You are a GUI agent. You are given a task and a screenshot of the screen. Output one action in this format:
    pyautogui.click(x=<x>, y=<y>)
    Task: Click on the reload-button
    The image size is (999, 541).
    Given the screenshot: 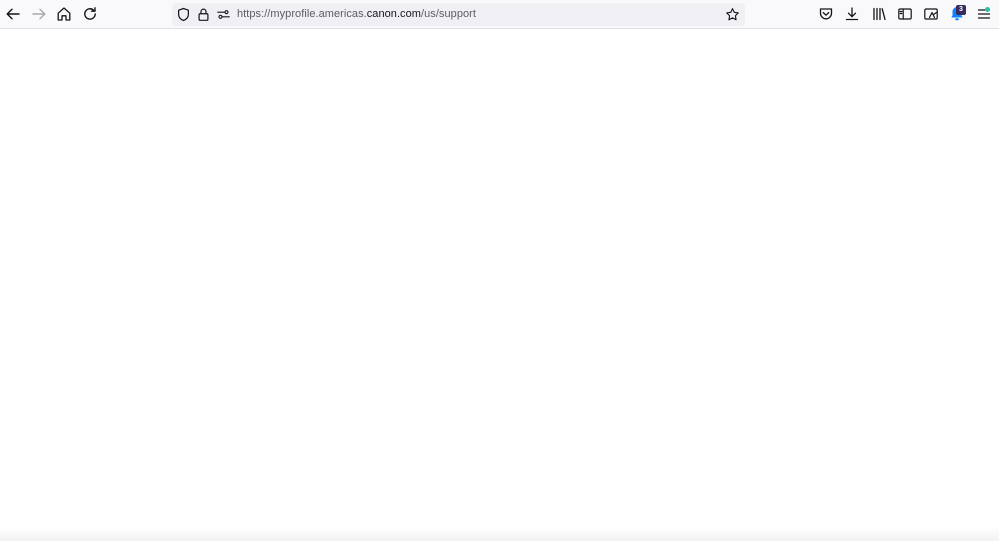 What is the action you would take?
    pyautogui.click(x=90, y=14)
    